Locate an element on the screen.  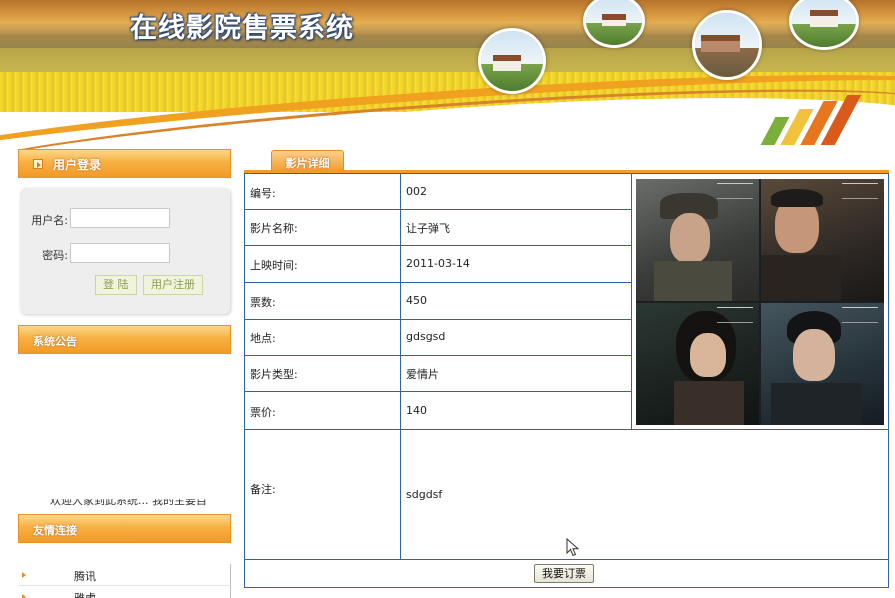
table-row-label: 票数: is located at coordinates (323, 301).